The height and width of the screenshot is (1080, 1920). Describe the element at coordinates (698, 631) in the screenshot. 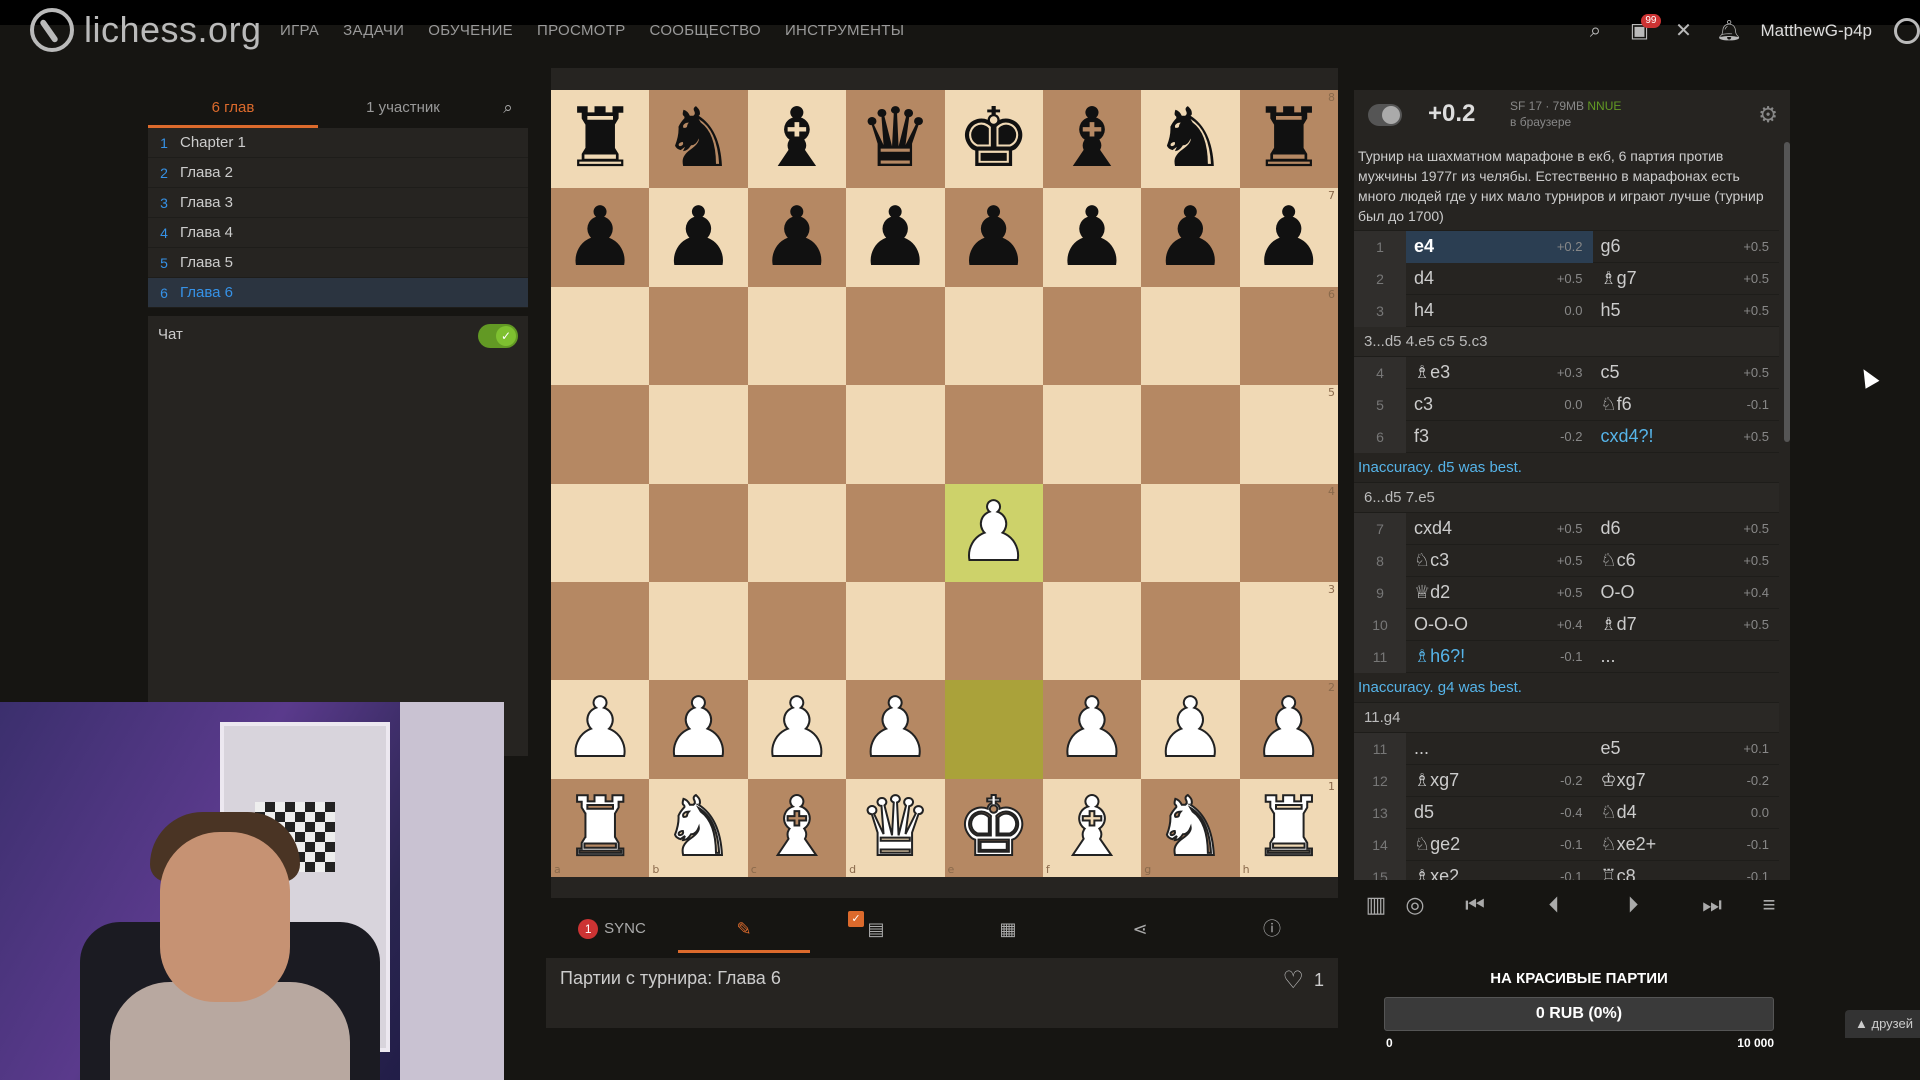

I see `square-b3` at that location.